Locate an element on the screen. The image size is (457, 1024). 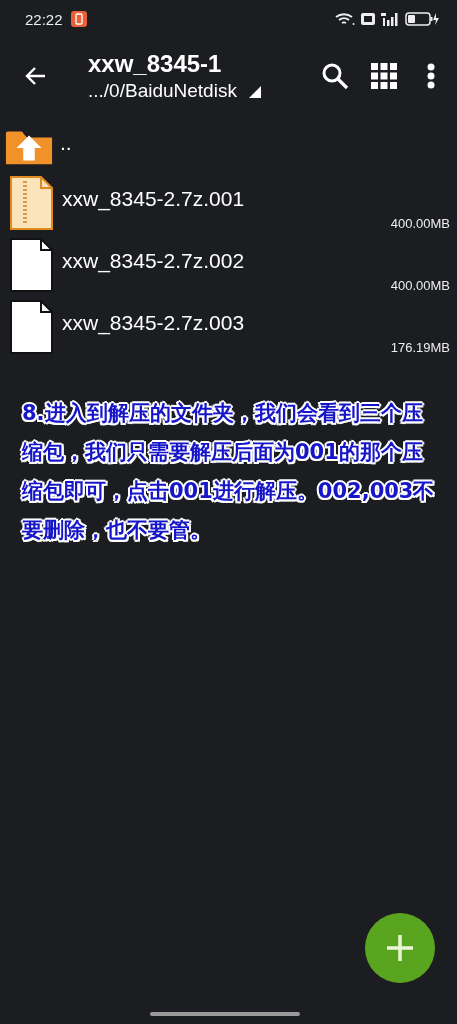
dropdown-triangle-icon is located at coordinates (254, 92).